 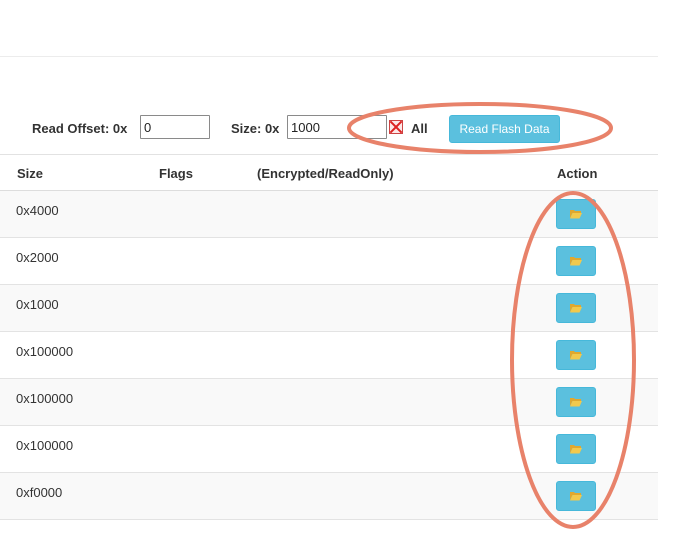 What do you see at coordinates (325, 173) in the screenshot?
I see `header-encrypted-readonly: (Encrypted/ReadOnly)` at bounding box center [325, 173].